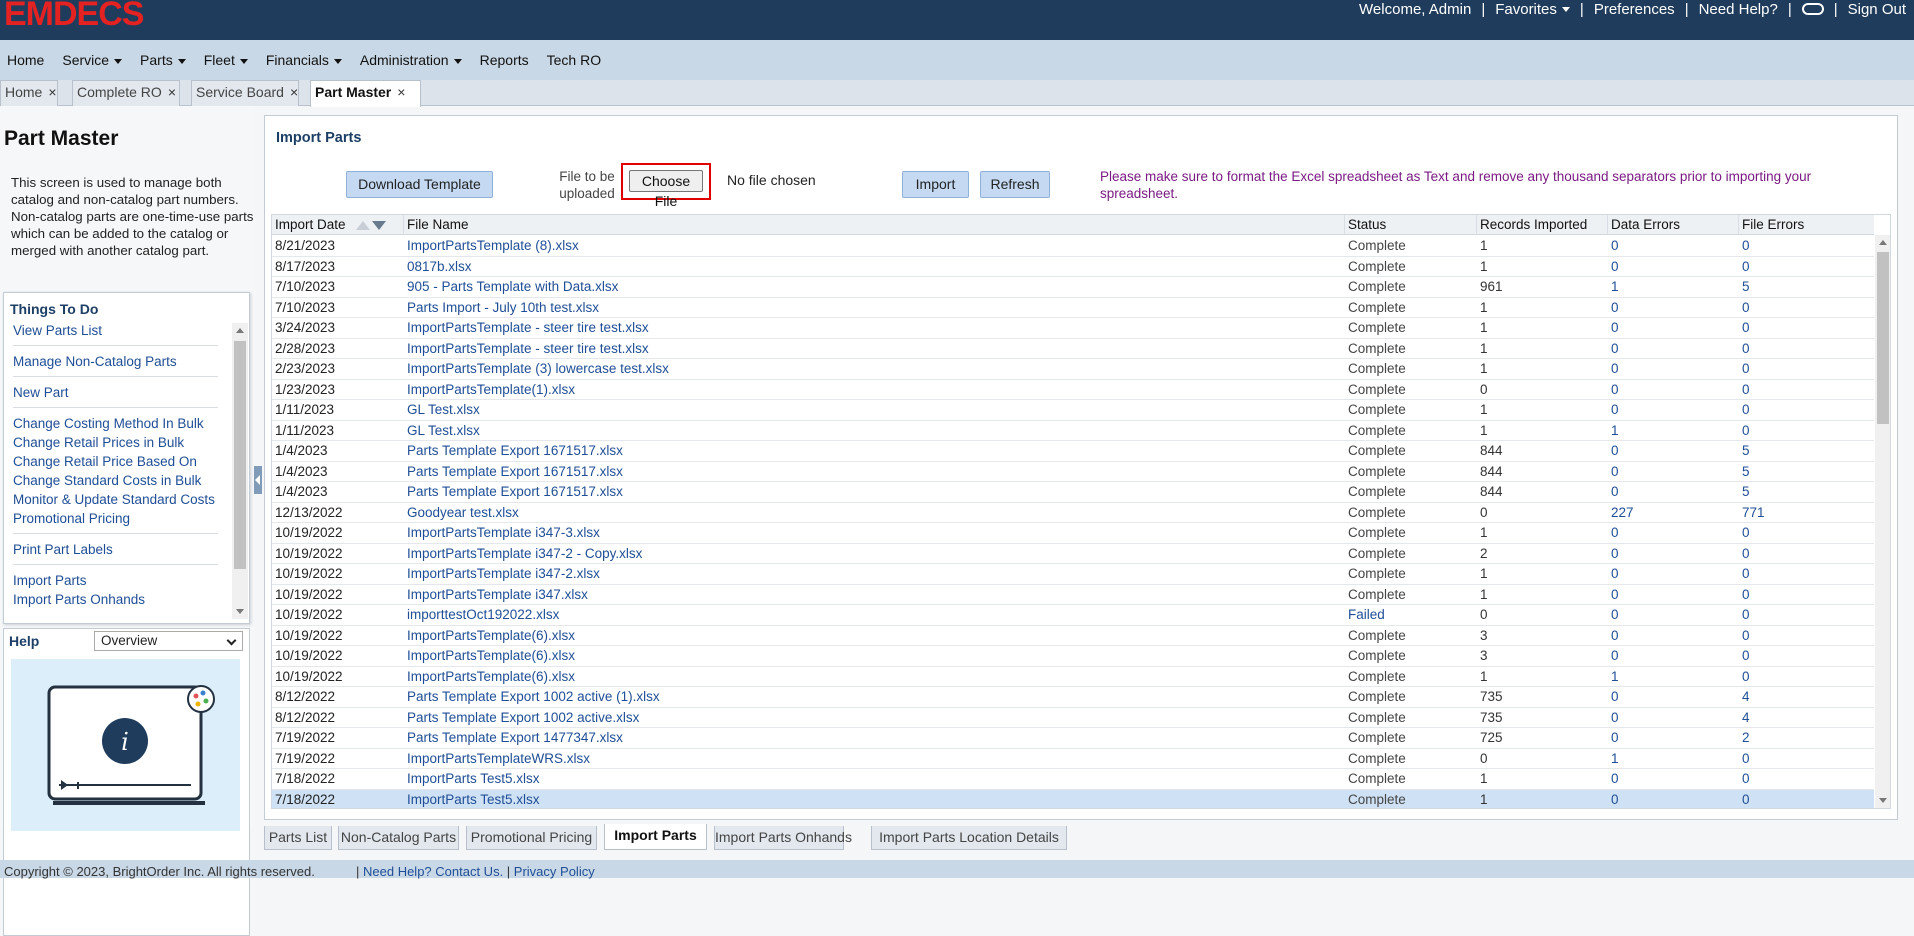  What do you see at coordinates (92, 60) in the screenshot?
I see `menu-service: Service` at bounding box center [92, 60].